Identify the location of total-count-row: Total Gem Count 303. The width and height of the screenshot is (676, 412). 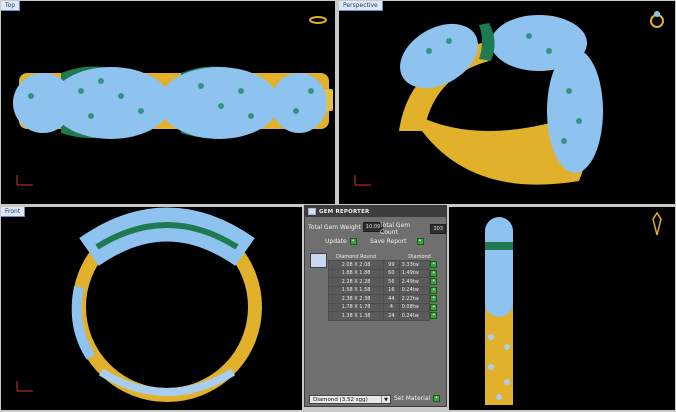
(413, 229).